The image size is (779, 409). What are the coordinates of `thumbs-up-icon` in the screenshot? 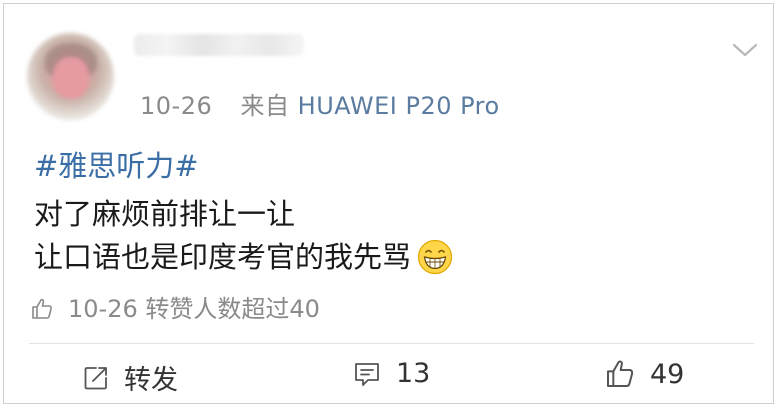 It's located at (42, 308).